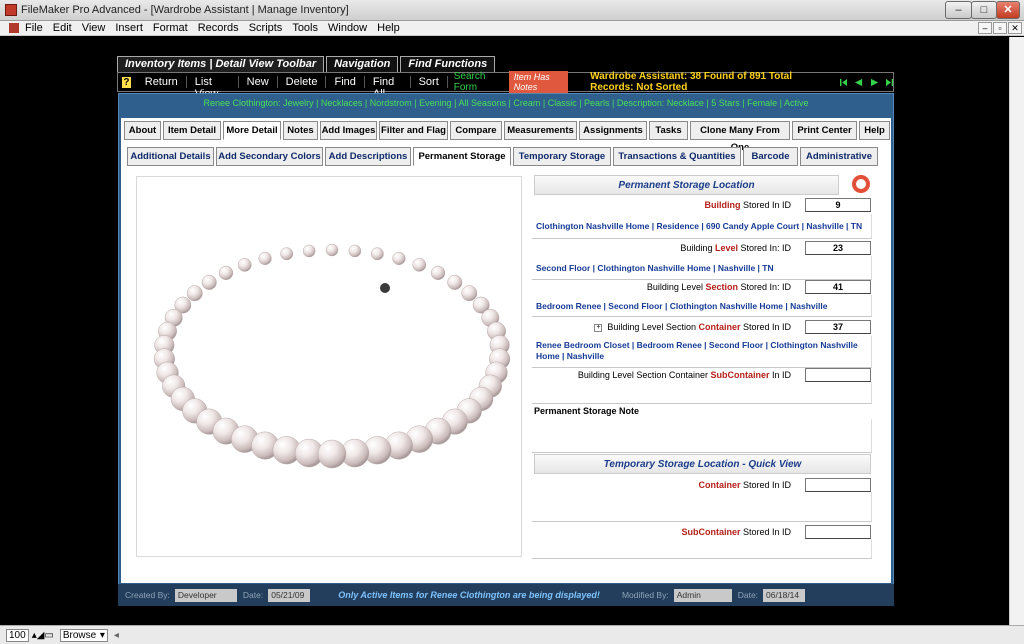  I want to click on mode-select: Browse ▾, so click(83, 635).